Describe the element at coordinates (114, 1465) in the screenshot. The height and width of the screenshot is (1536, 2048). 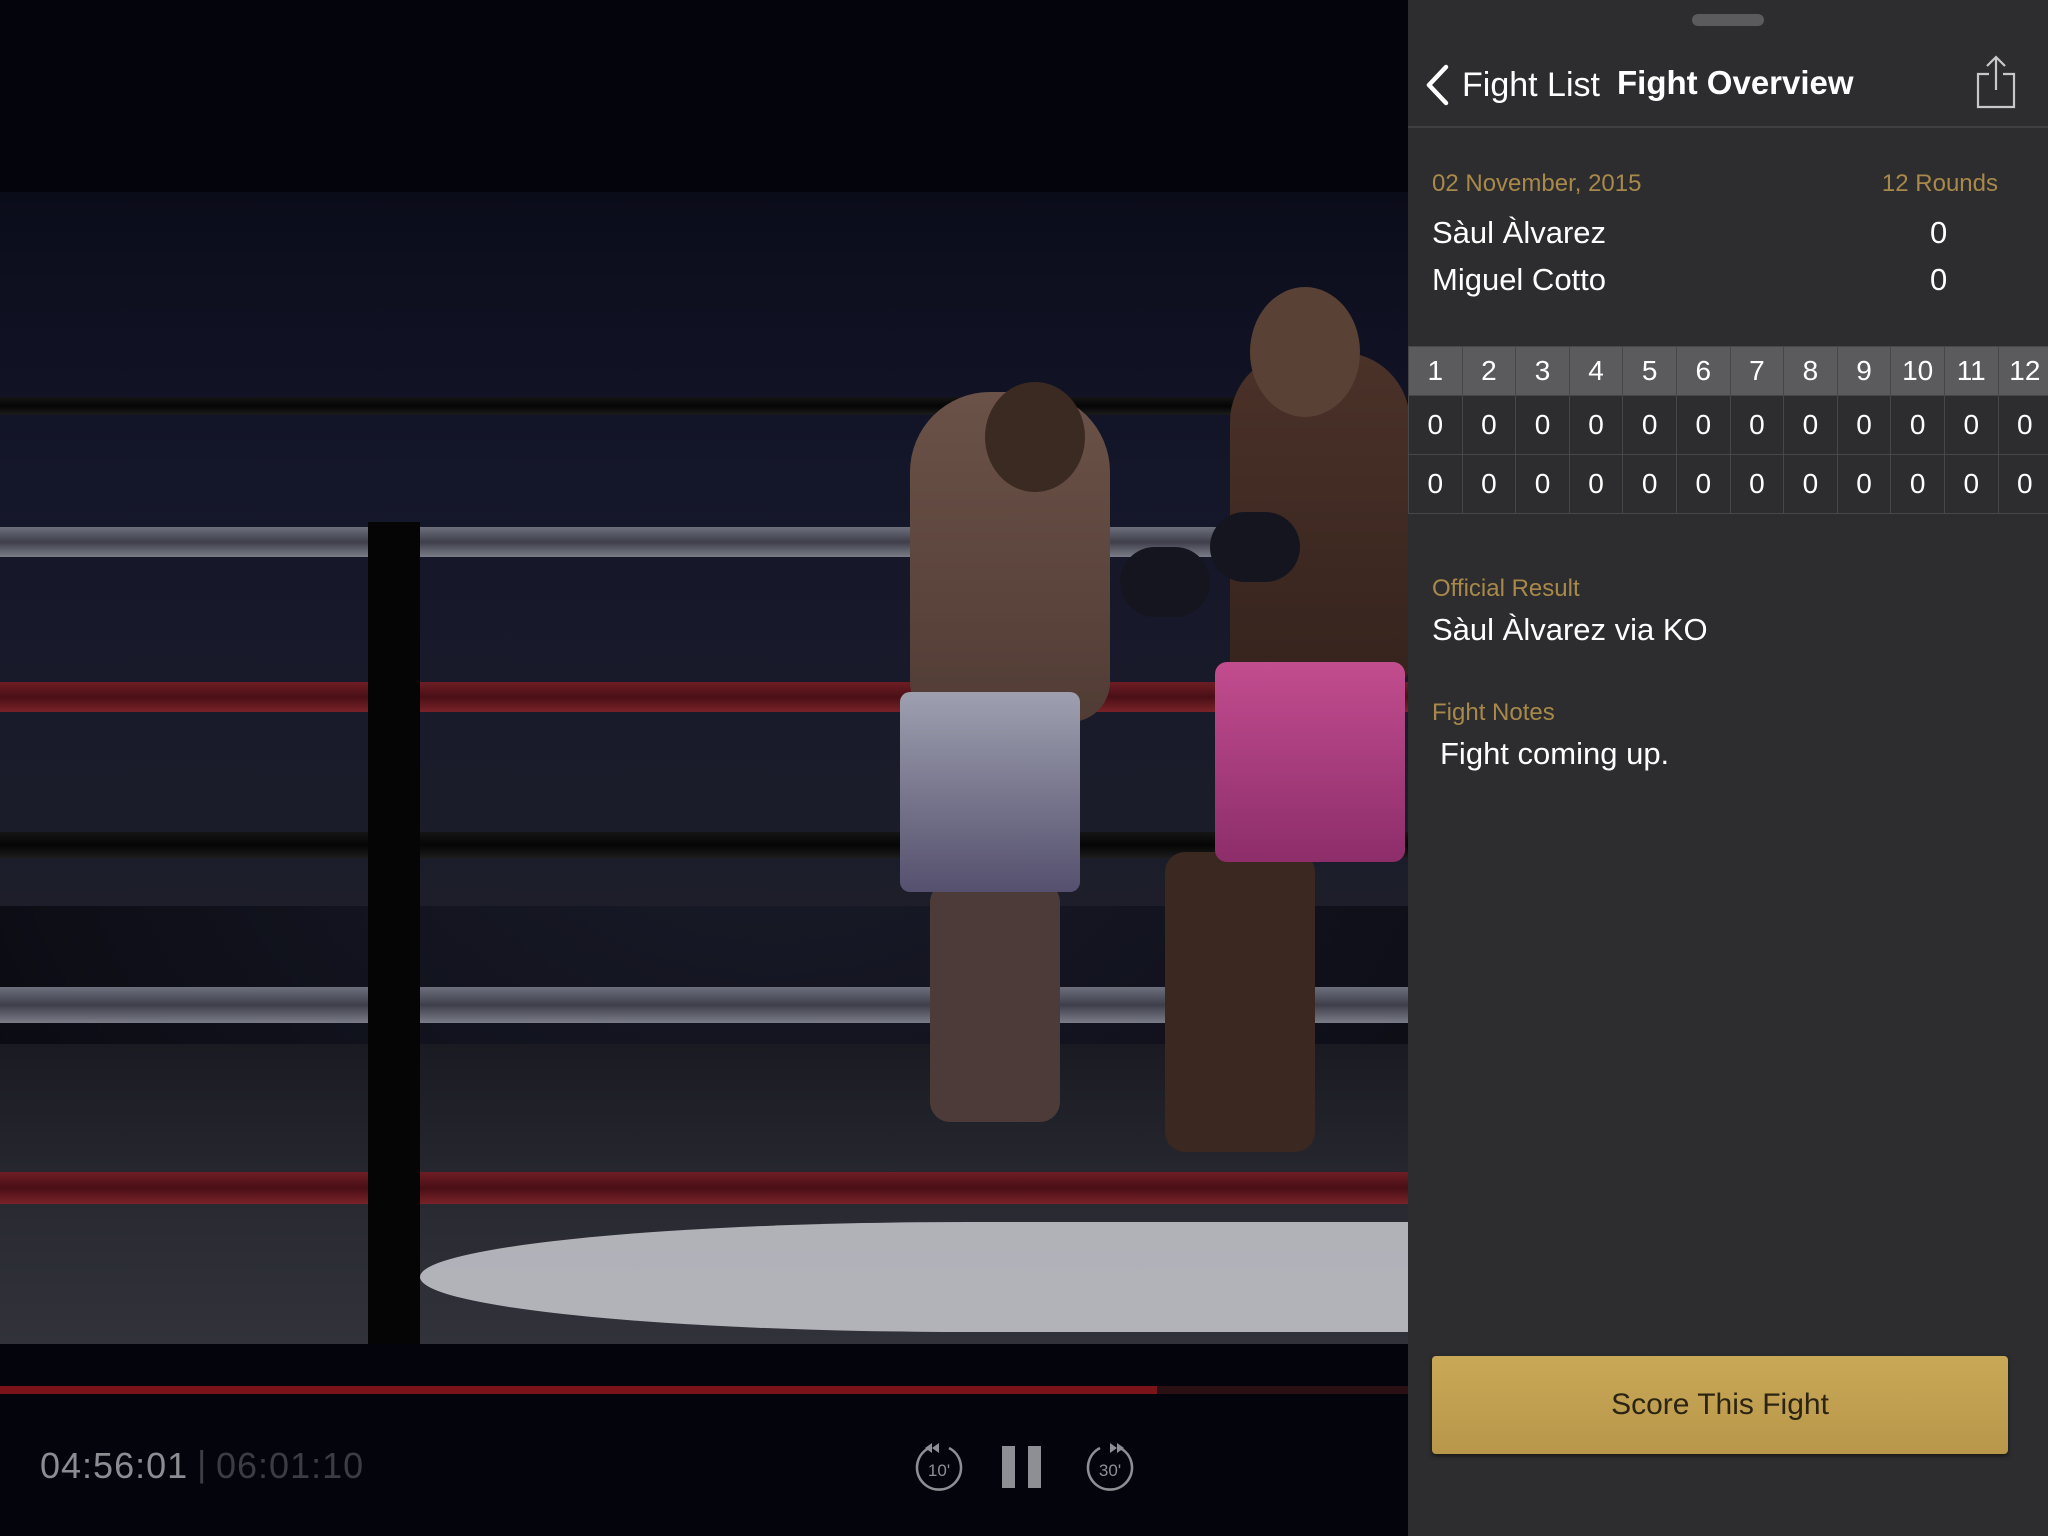
I see `current-time: 04:56:01` at that location.